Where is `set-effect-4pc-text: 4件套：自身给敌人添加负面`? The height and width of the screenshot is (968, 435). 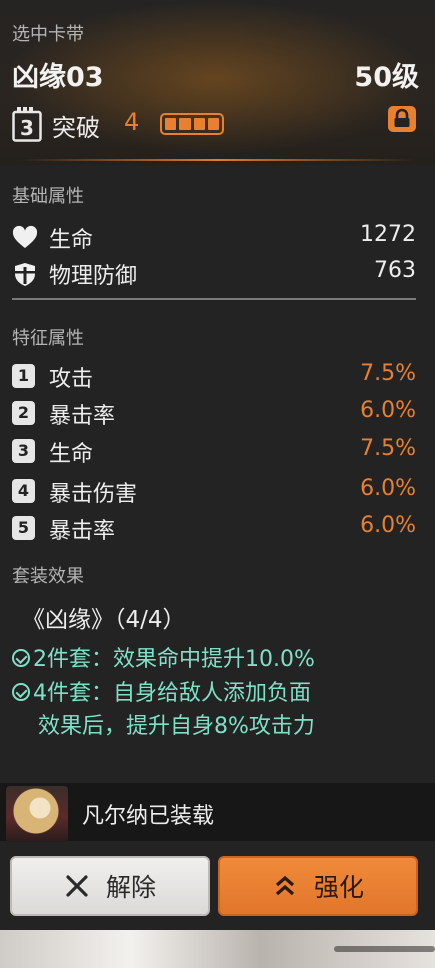 set-effect-4pc-text: 4件套：自身给敌人添加负面 is located at coordinates (172, 693).